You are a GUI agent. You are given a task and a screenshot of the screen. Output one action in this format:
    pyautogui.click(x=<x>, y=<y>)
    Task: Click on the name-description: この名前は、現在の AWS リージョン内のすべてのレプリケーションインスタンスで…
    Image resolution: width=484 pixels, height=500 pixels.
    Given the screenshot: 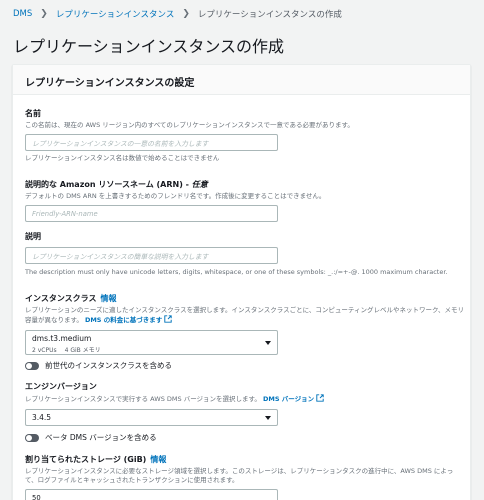 What is the action you would take?
    pyautogui.click(x=189, y=125)
    